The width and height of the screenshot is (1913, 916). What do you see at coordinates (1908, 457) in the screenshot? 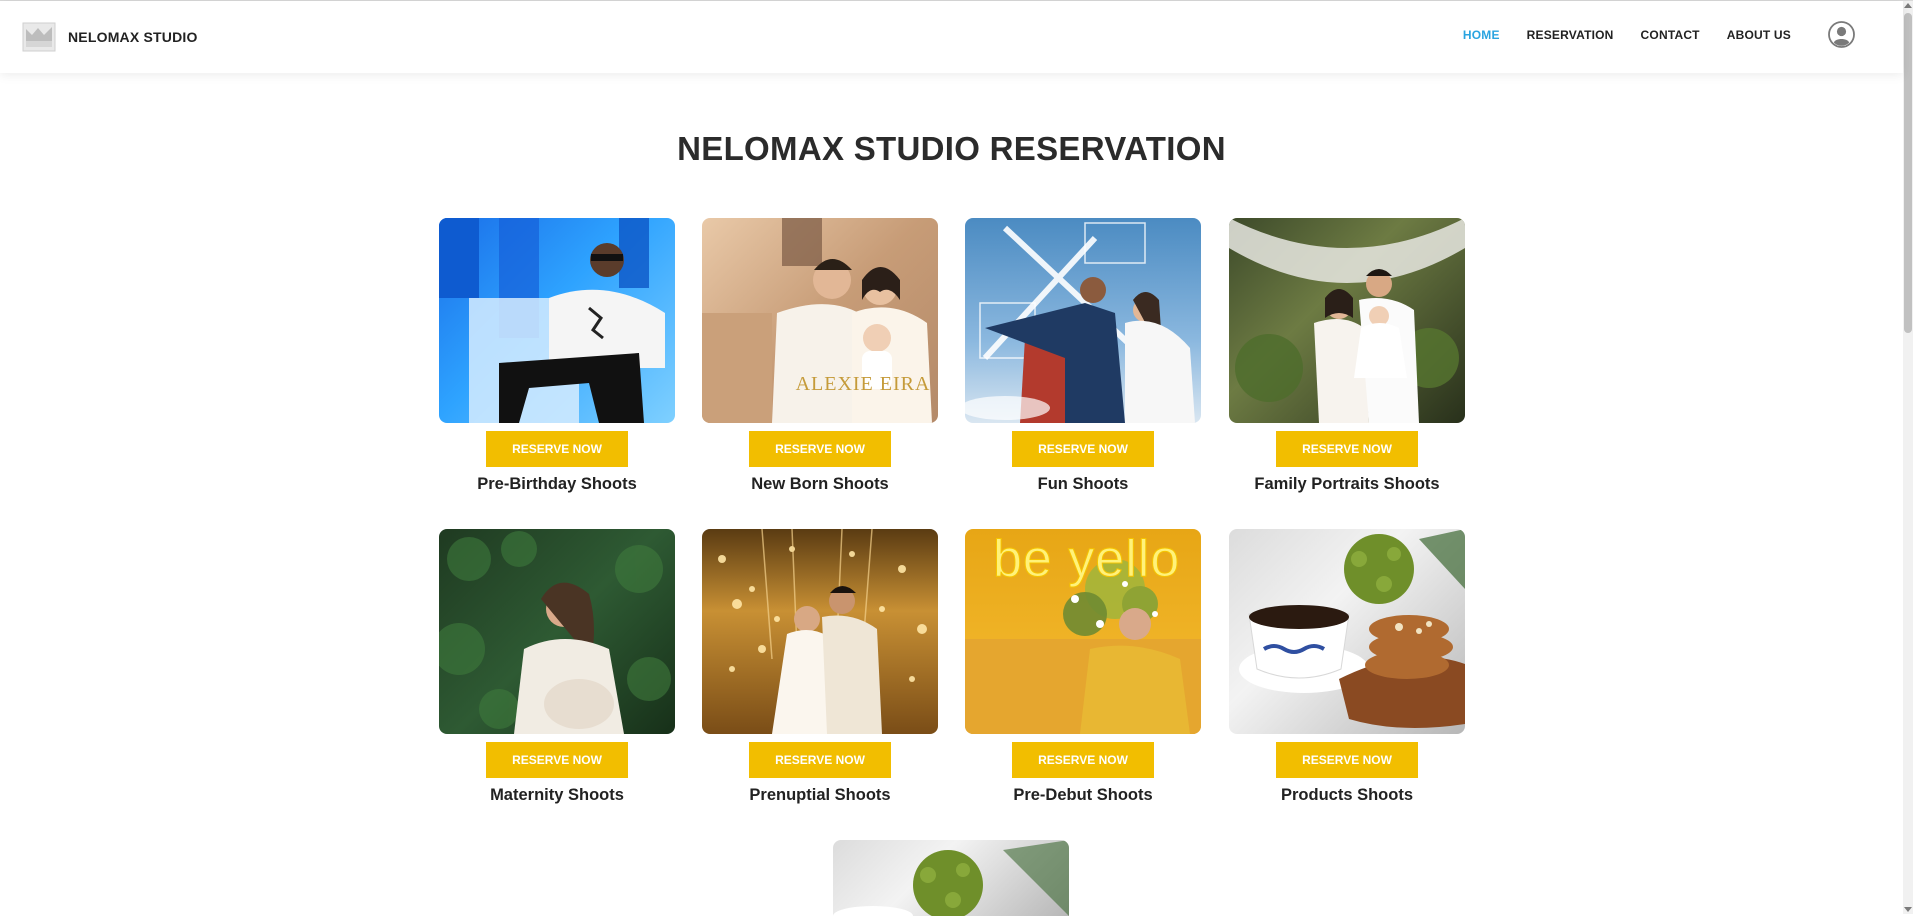
I see `page-scrollbar` at bounding box center [1908, 457].